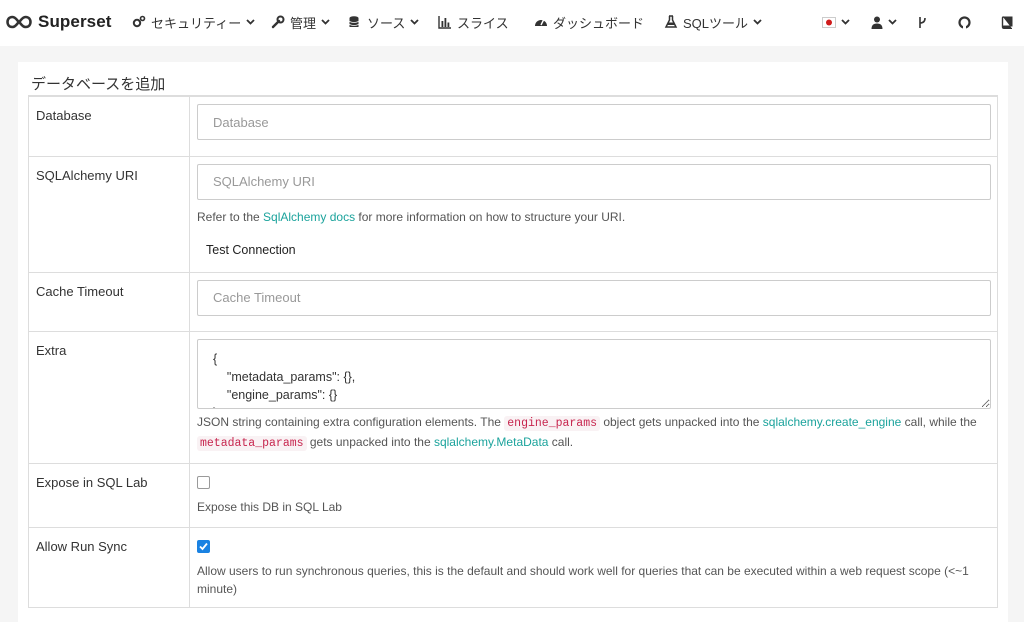 The image size is (1024, 622). Describe the element at coordinates (829, 22) in the screenshot. I see `japan-flag-icon` at that location.